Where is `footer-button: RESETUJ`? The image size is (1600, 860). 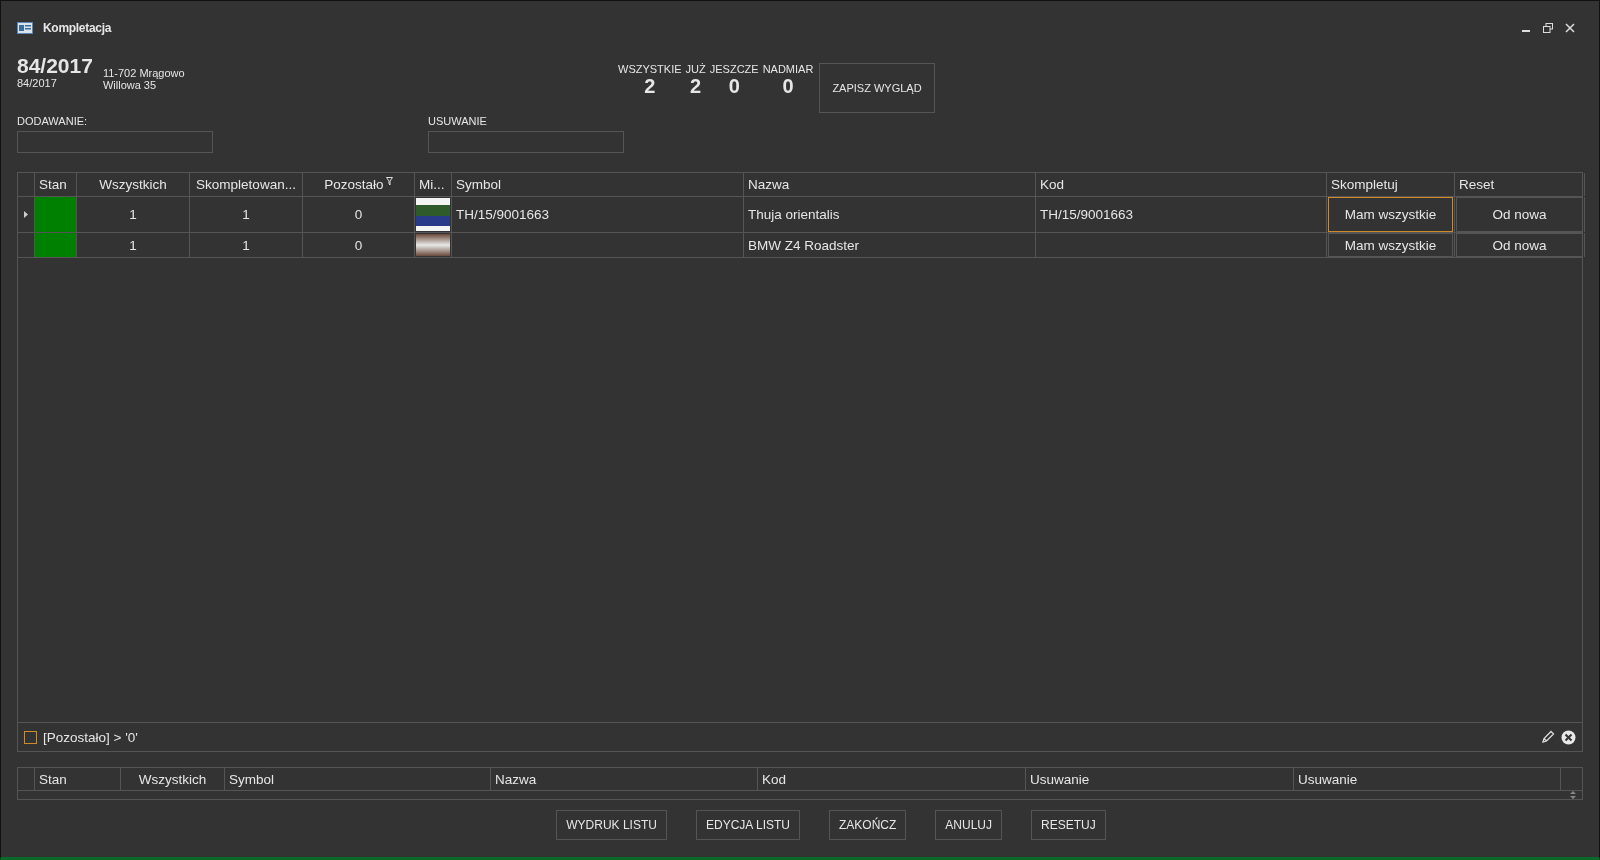
footer-button: RESETUJ is located at coordinates (1068, 825).